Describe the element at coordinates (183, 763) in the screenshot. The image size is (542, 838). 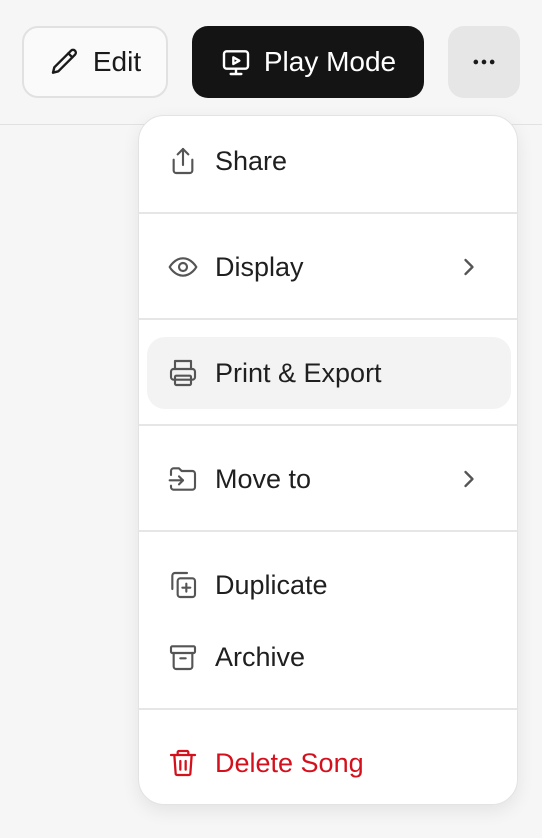
I see `trash-icon` at that location.